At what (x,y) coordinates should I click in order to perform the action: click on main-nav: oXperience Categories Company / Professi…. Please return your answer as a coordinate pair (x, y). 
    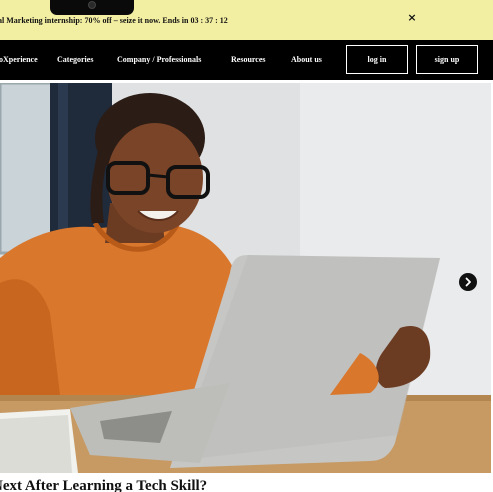
    Looking at the image, I should click on (246, 60).